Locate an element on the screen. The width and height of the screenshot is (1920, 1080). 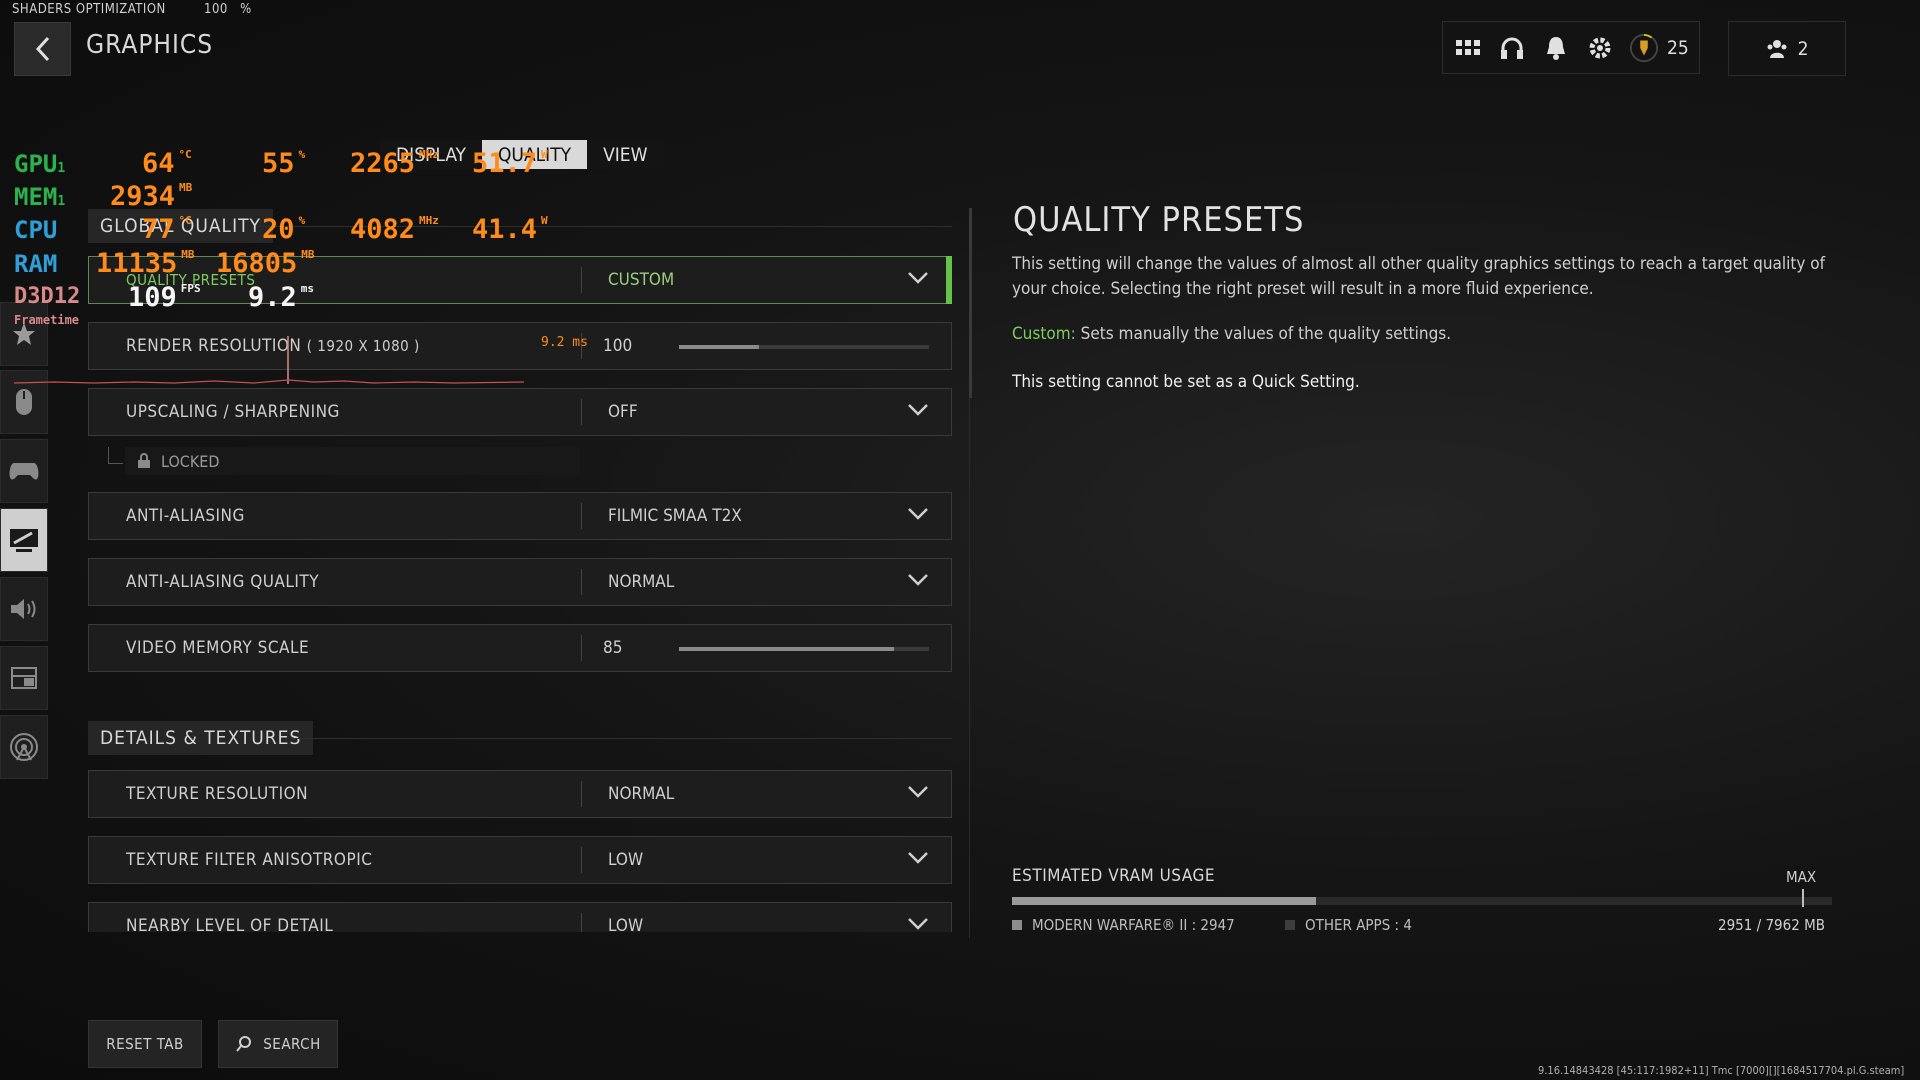
overlay-cpu-clock: 4082 MHz is located at coordinates (394, 229).